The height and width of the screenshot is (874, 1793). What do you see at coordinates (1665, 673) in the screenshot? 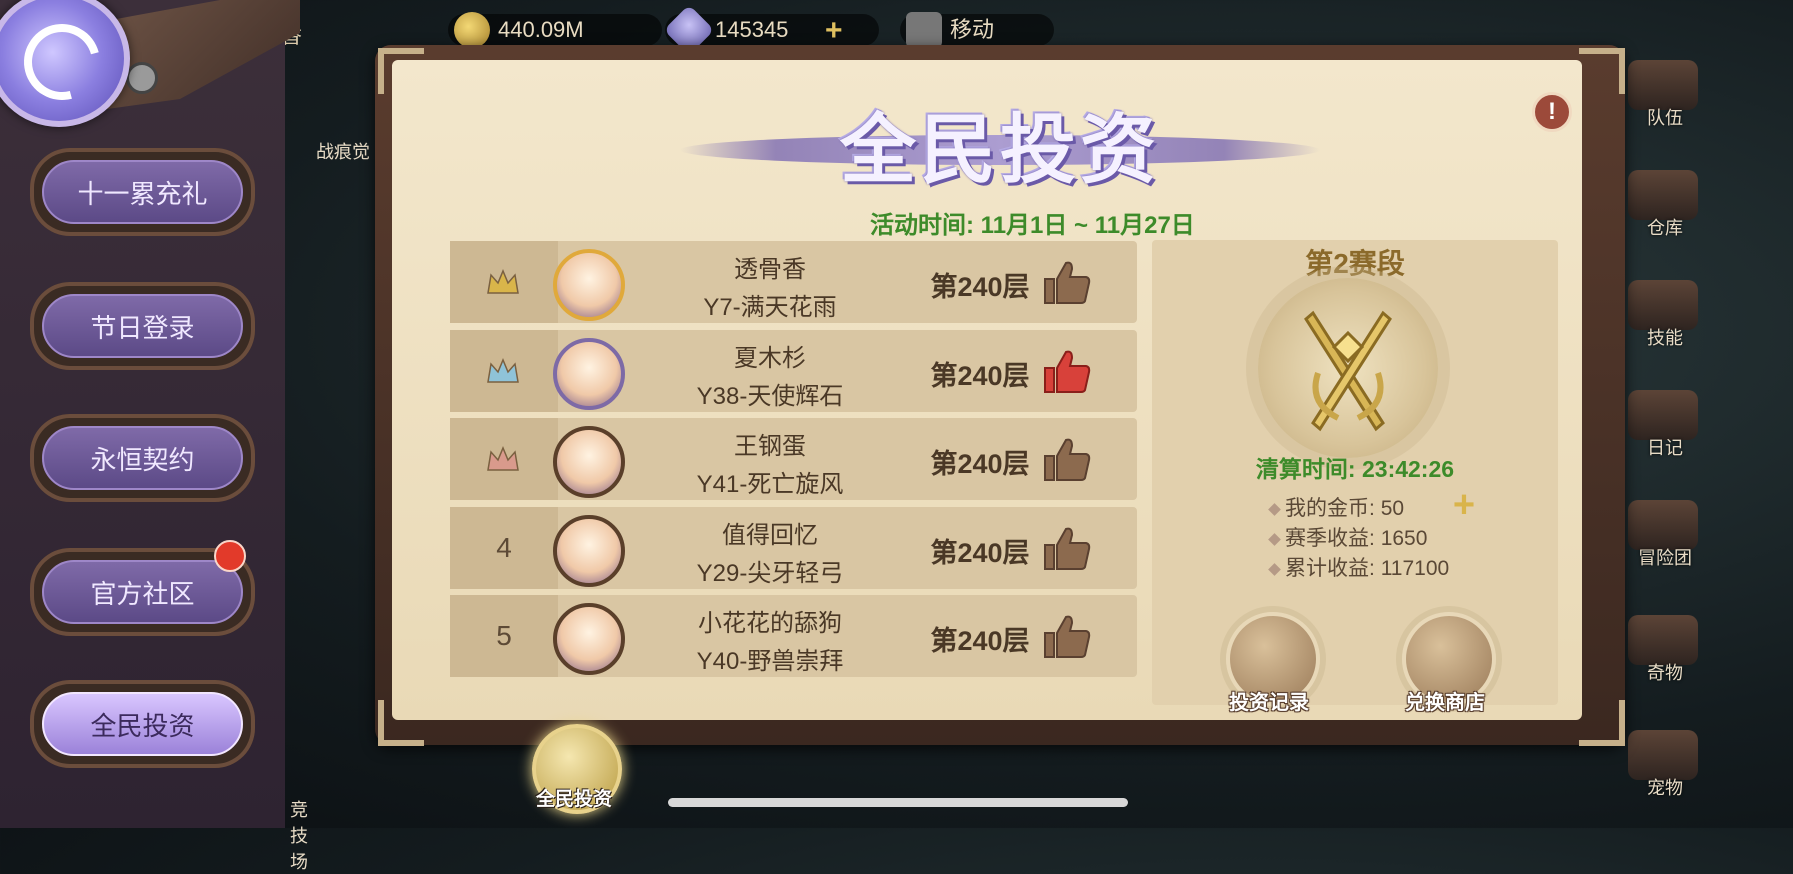
I see `right-menu-label: 奇物` at bounding box center [1665, 673].